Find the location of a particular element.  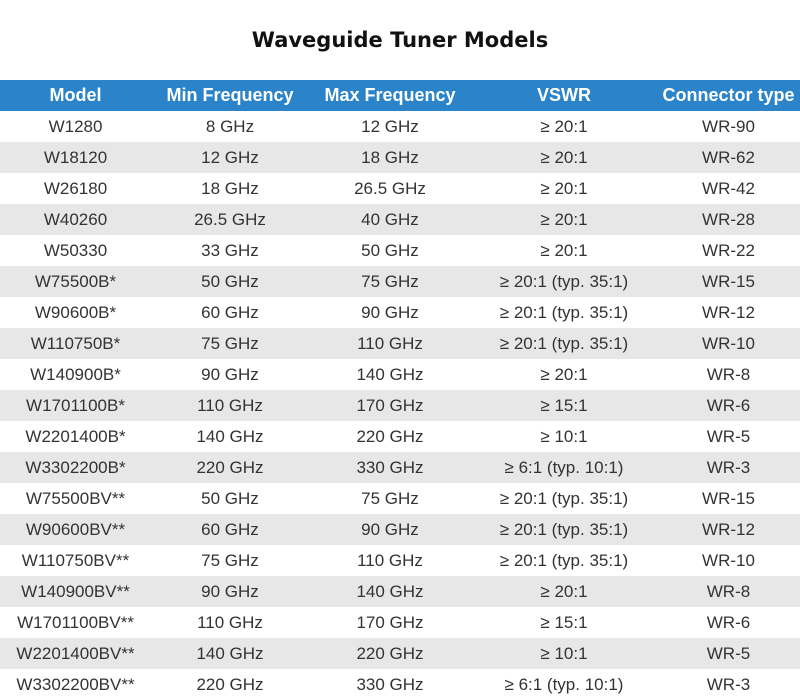

max-frequency-cell: 18 GHz is located at coordinates (390, 157).